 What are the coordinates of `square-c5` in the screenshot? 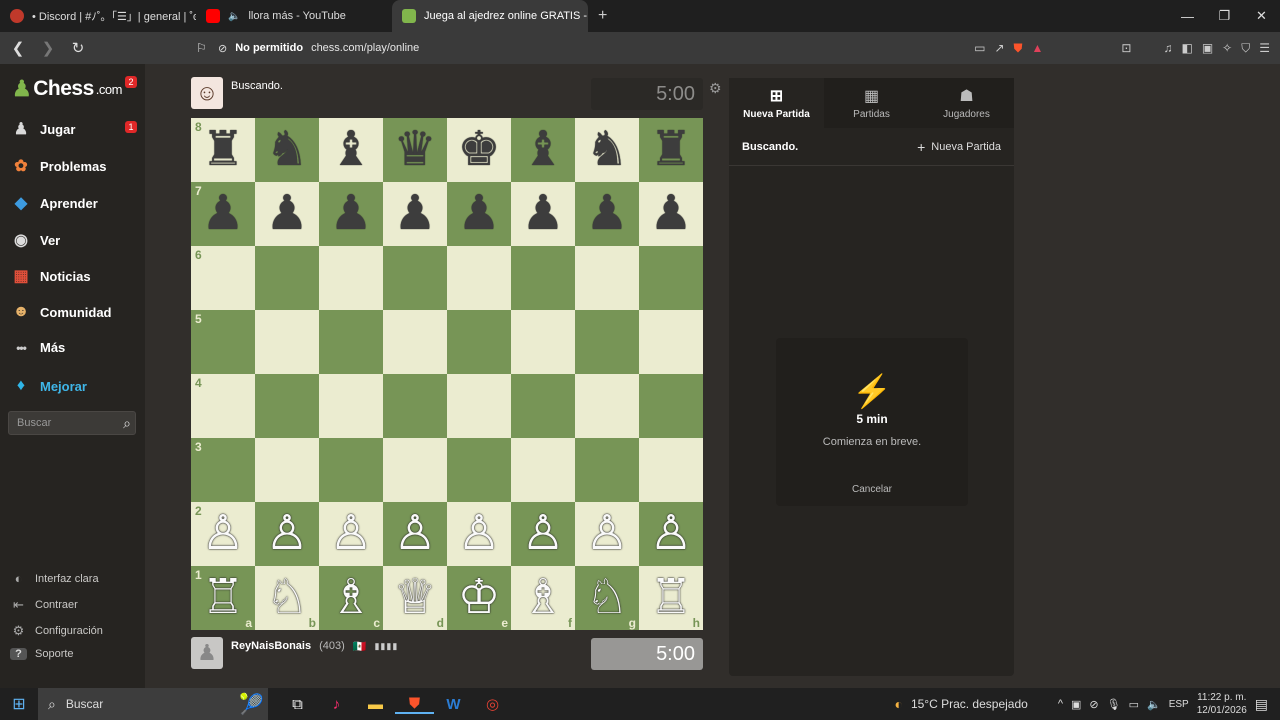 It's located at (351, 342).